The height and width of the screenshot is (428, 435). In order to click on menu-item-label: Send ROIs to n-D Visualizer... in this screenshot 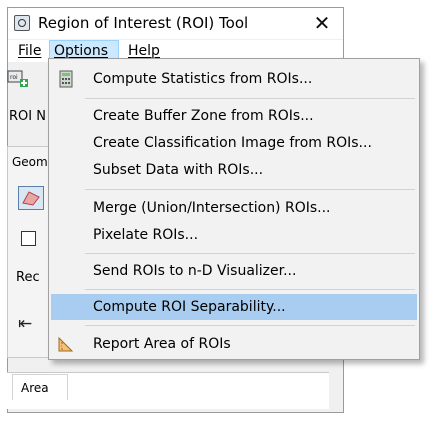, I will do `click(195, 271)`.